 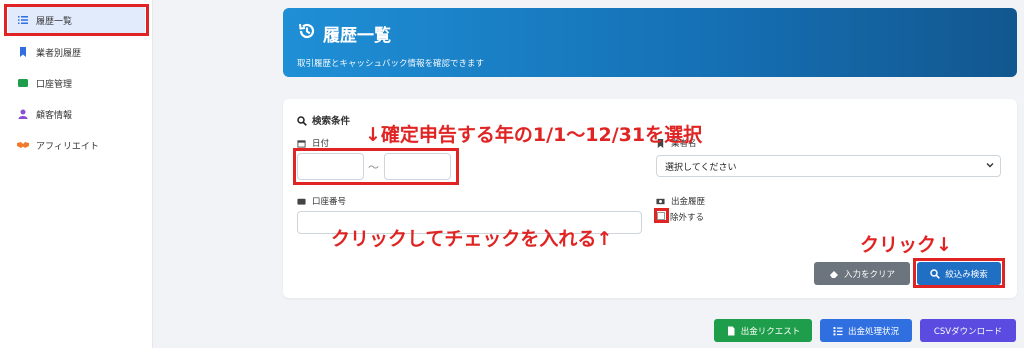 I want to click on sidebar-item-affiliate: アフィリエイト, so click(x=76, y=145).